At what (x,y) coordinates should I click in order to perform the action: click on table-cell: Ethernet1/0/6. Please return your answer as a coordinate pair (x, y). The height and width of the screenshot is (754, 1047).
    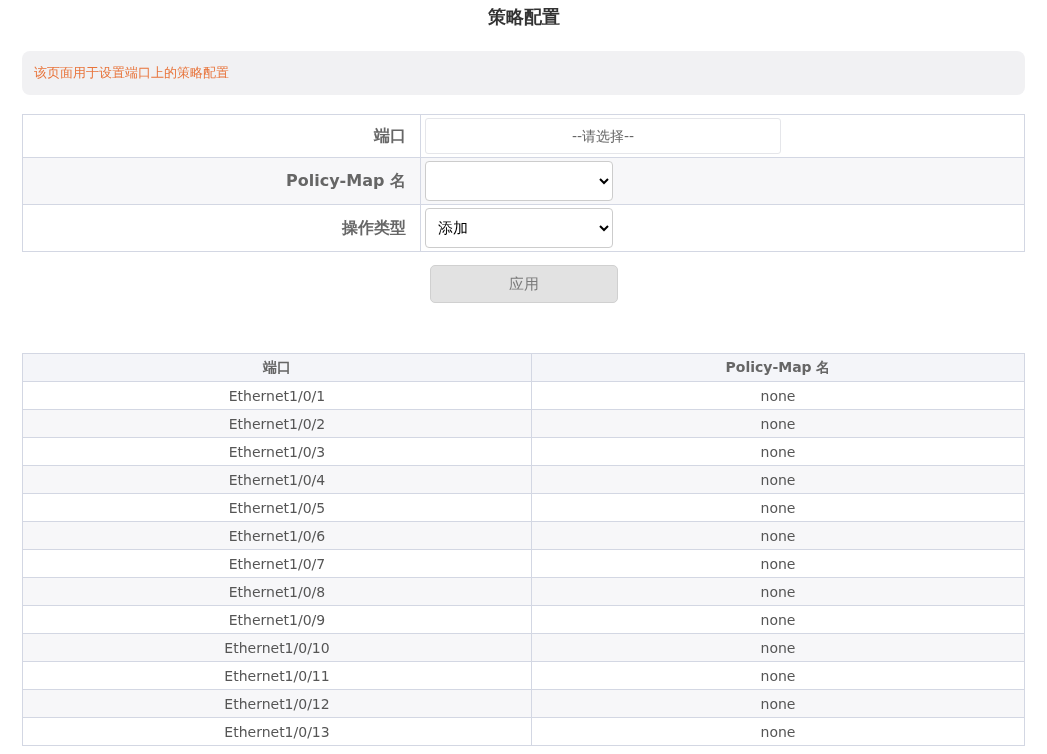
    Looking at the image, I should click on (277, 535).